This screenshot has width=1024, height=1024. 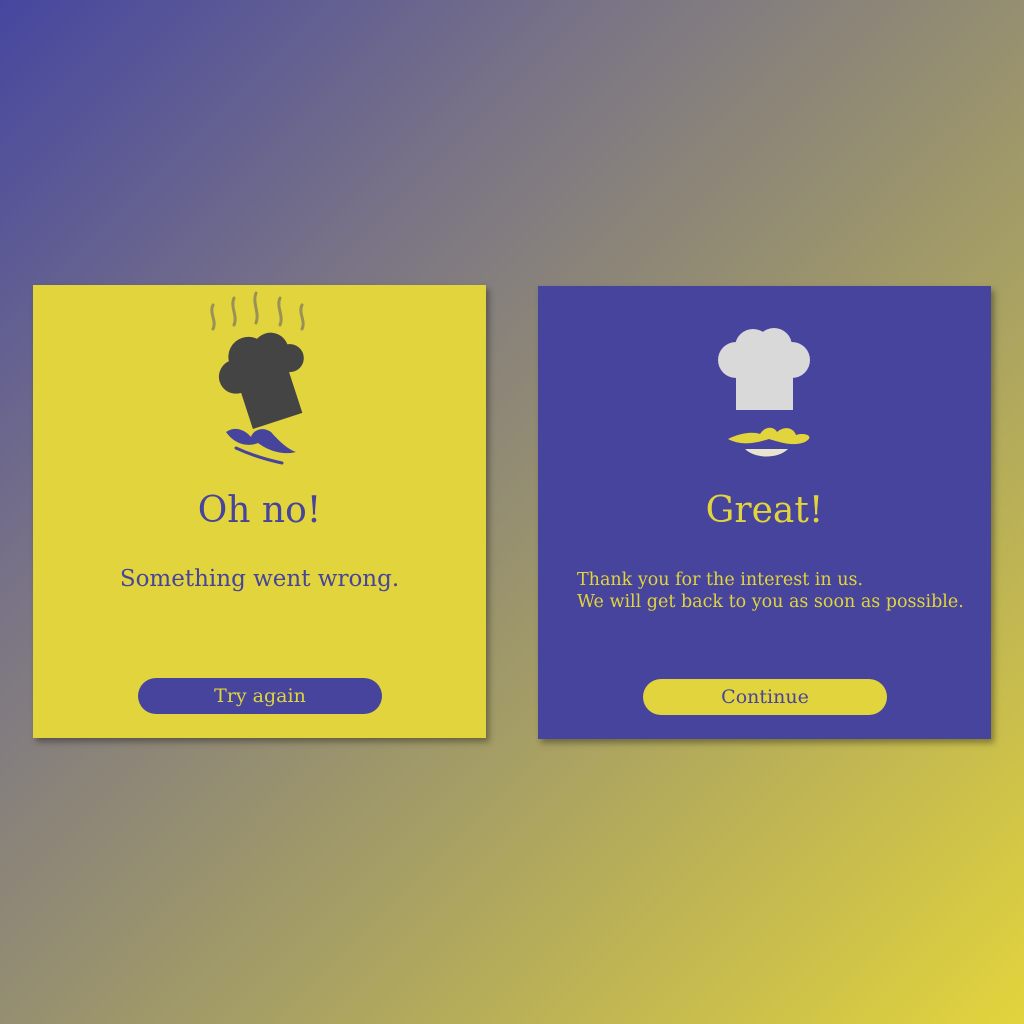 What do you see at coordinates (765, 697) in the screenshot?
I see `continue-button: Continue` at bounding box center [765, 697].